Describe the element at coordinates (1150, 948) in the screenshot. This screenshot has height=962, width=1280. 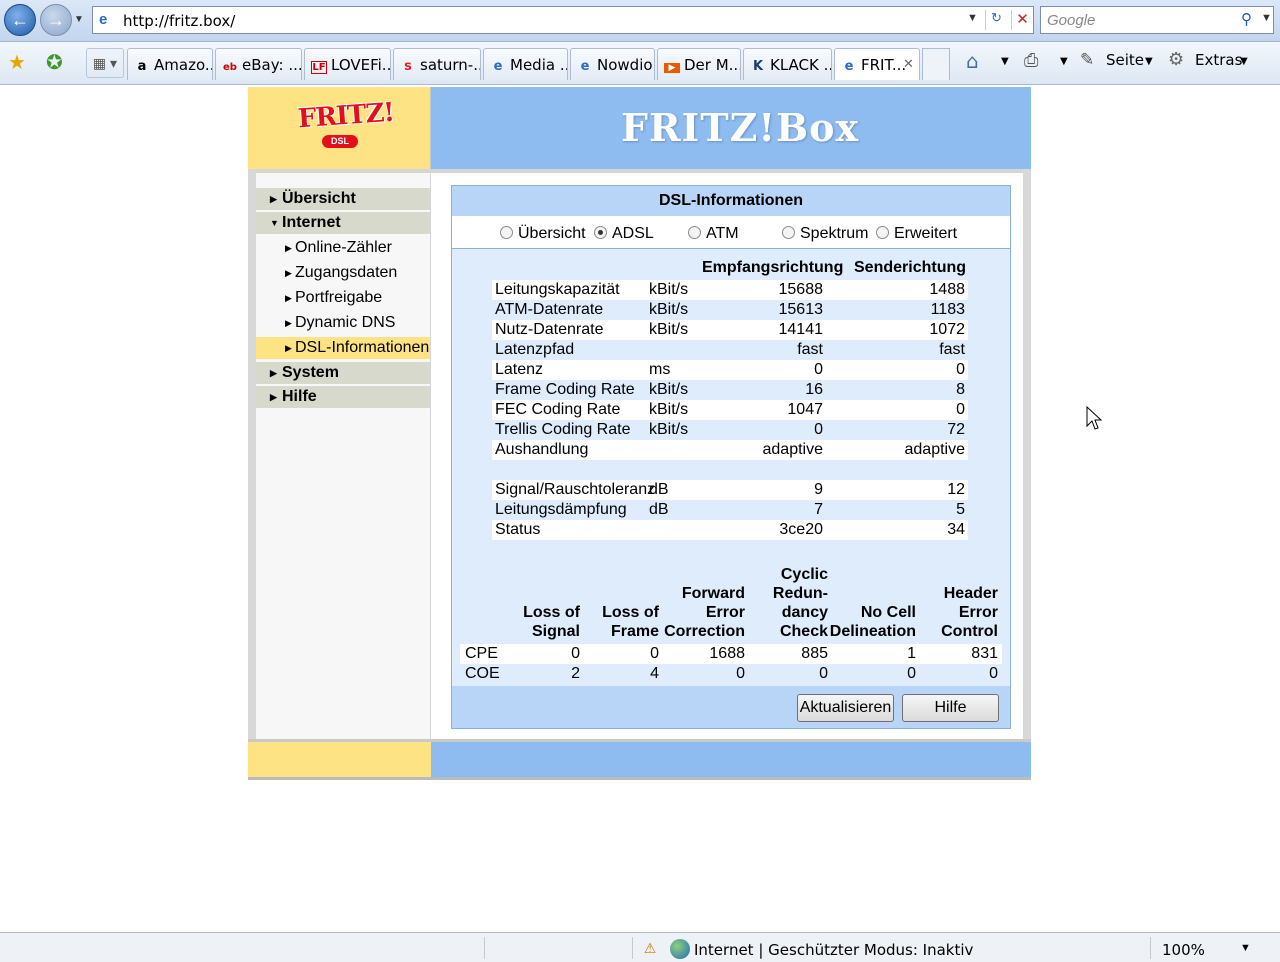
I see `status-divider` at that location.